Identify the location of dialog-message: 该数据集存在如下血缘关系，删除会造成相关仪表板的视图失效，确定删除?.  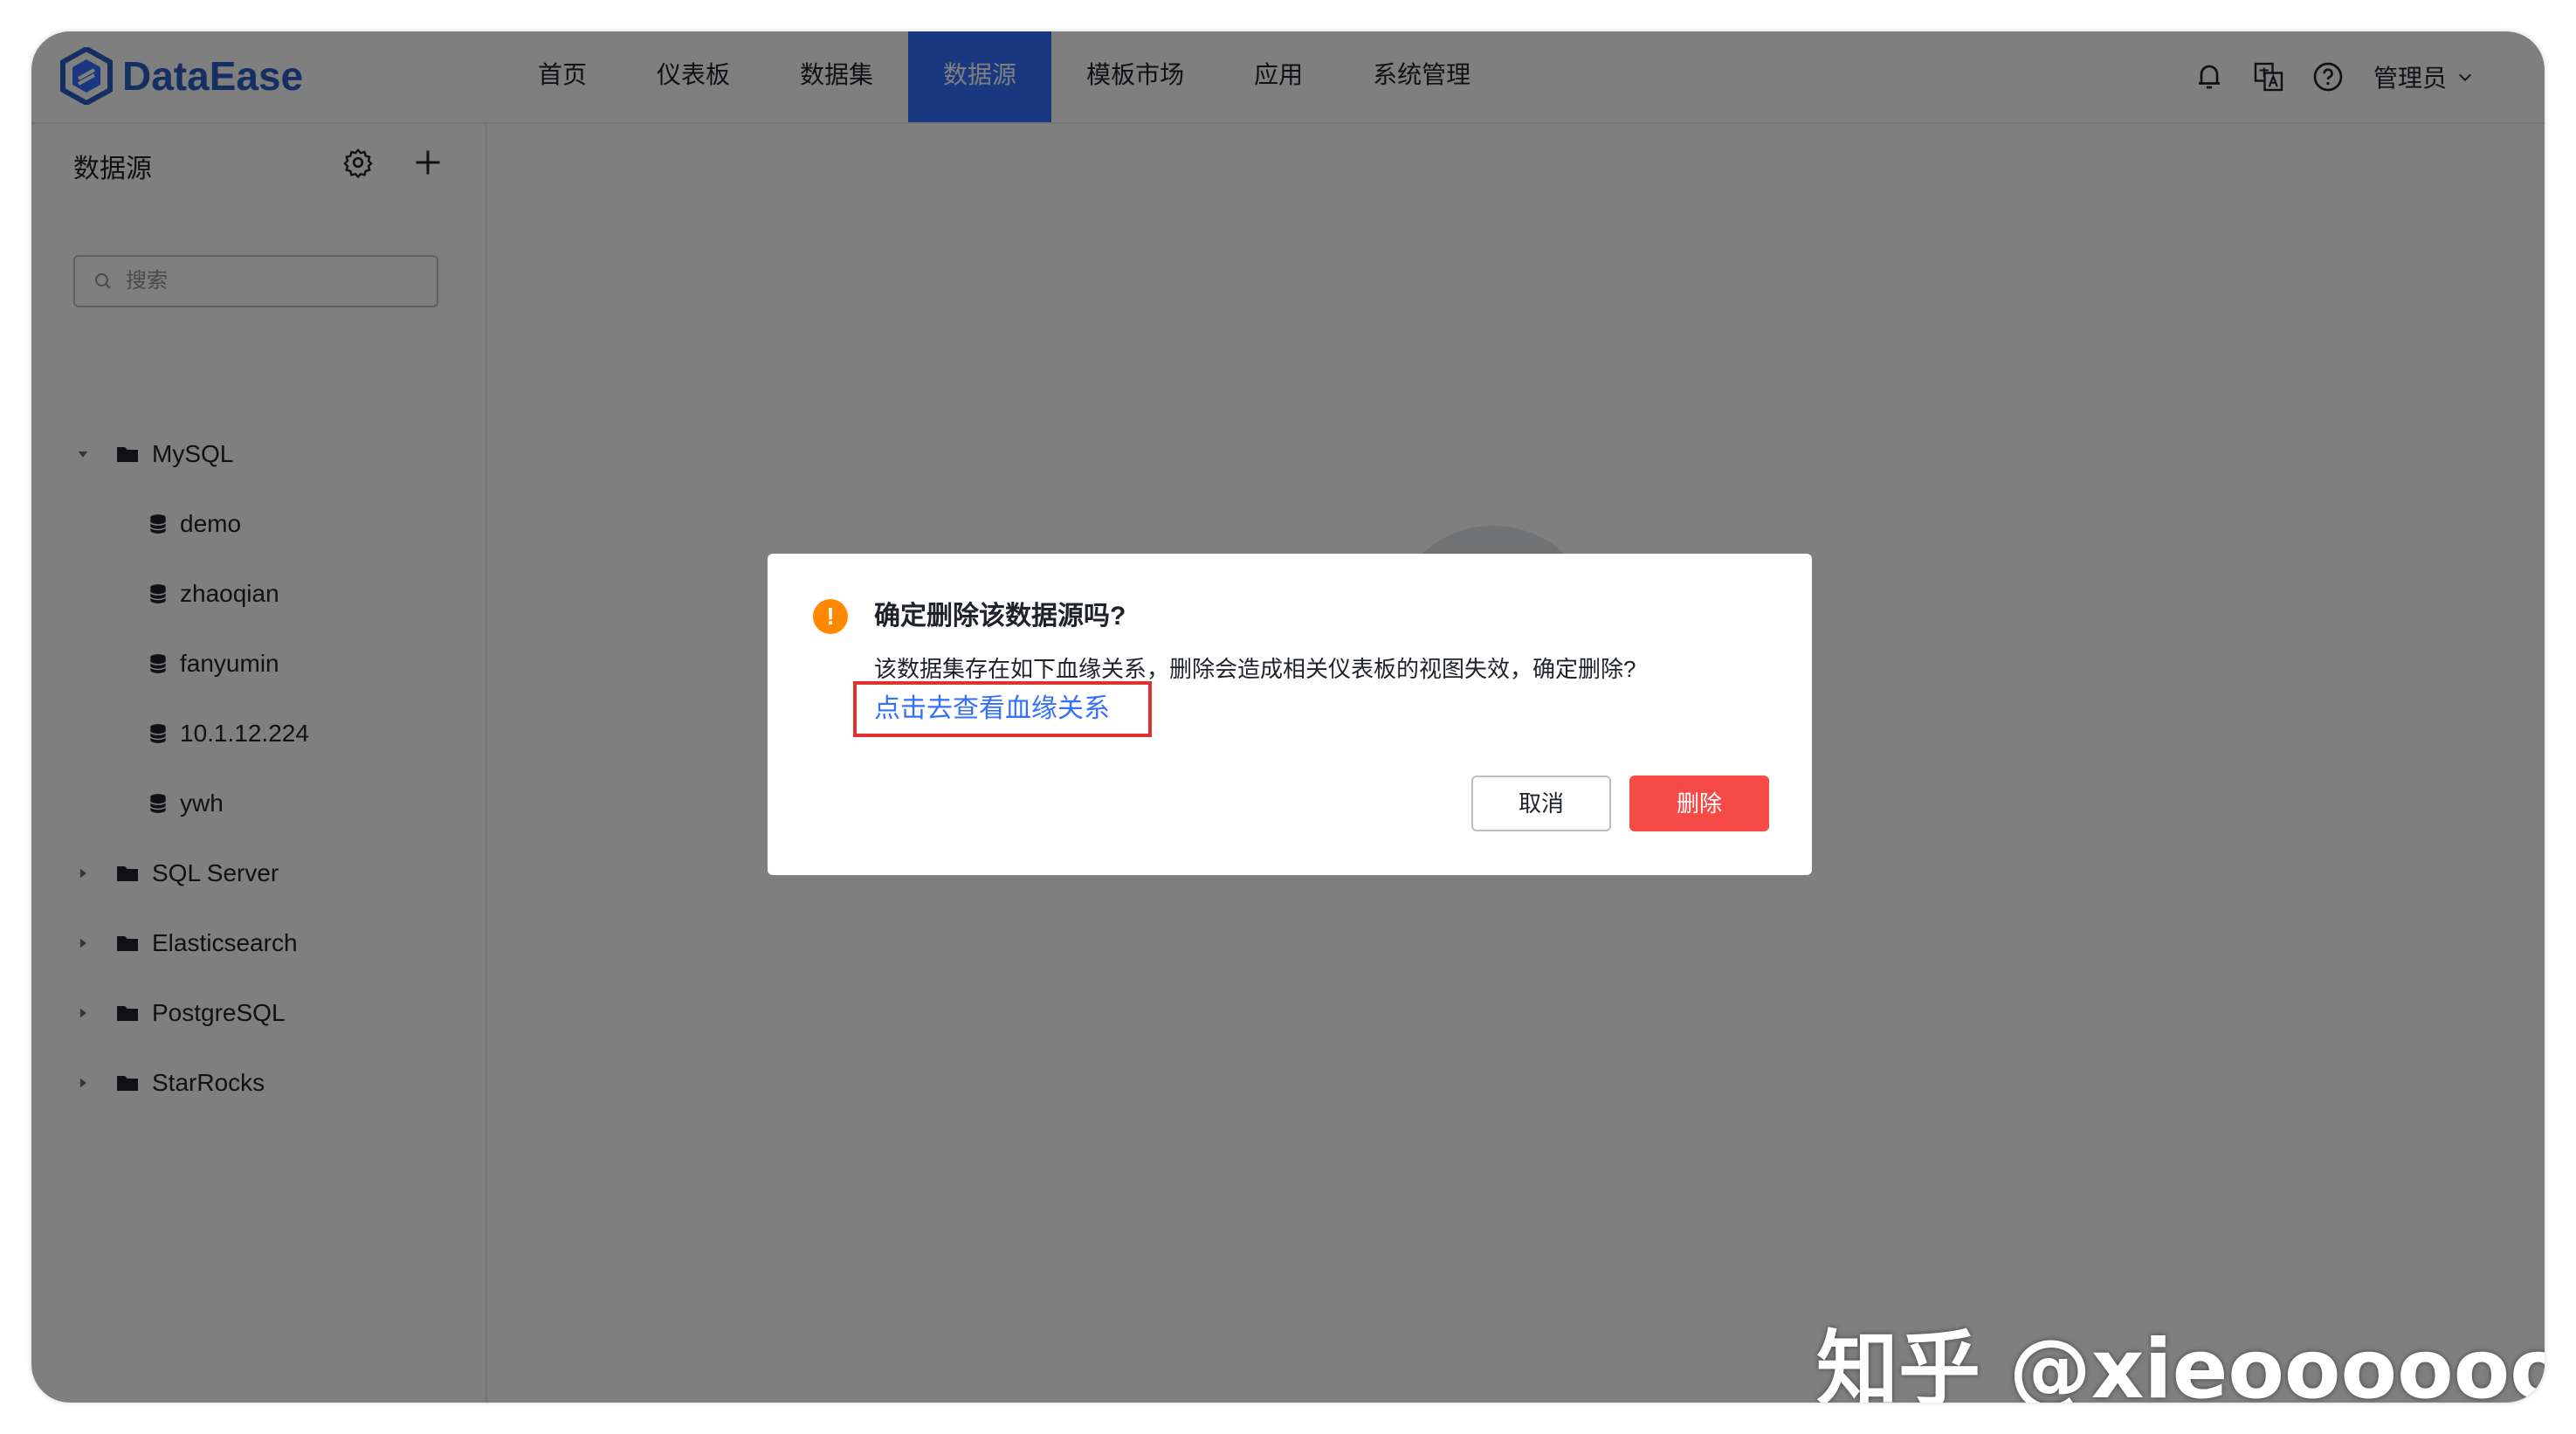
(1255, 669).